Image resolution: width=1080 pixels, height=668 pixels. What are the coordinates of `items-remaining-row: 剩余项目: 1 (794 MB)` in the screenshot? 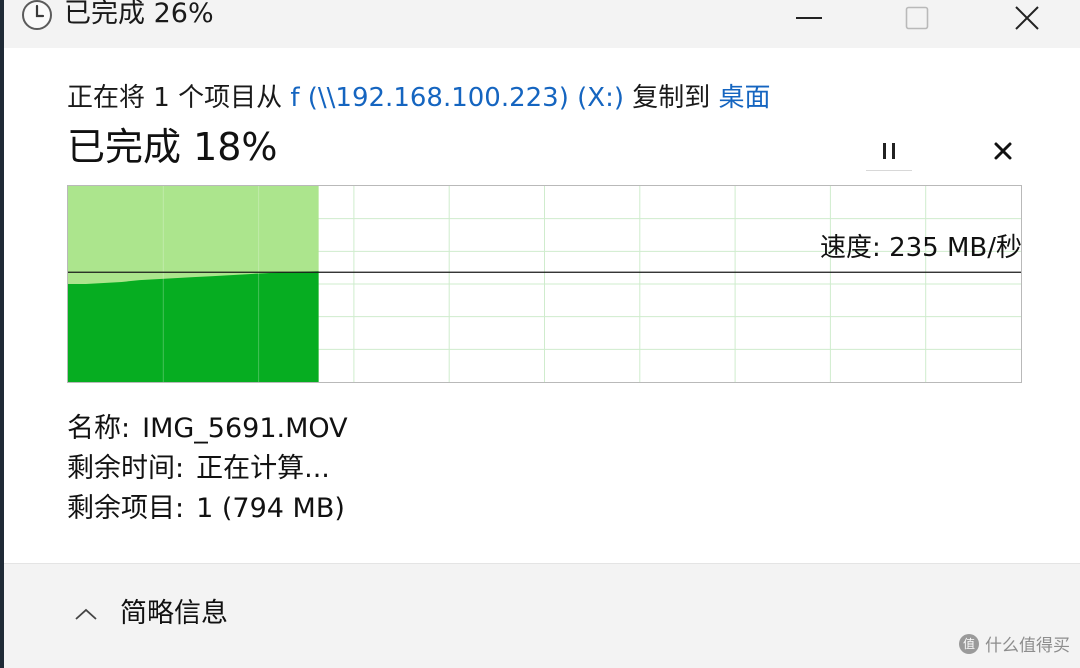 It's located at (206, 509).